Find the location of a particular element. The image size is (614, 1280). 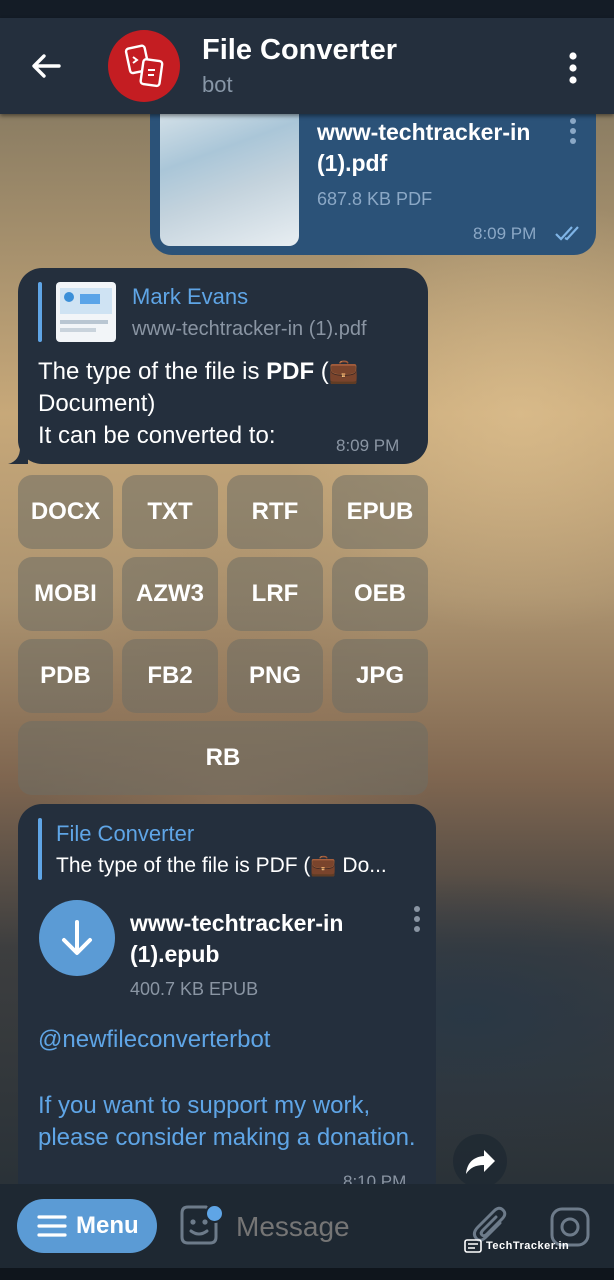

file-convert-logo-icon is located at coordinates (144, 66).